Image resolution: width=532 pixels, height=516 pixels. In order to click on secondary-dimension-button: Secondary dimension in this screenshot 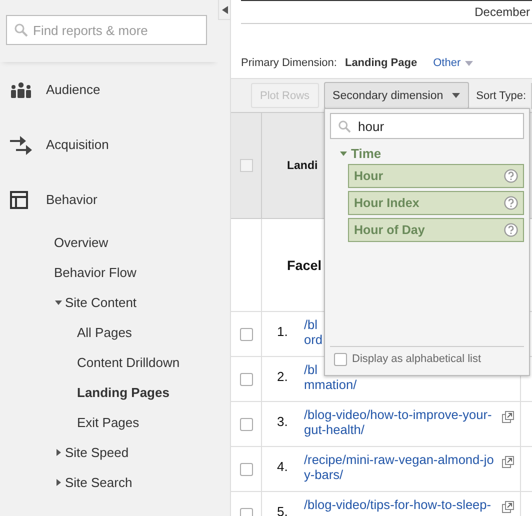, I will do `click(397, 95)`.